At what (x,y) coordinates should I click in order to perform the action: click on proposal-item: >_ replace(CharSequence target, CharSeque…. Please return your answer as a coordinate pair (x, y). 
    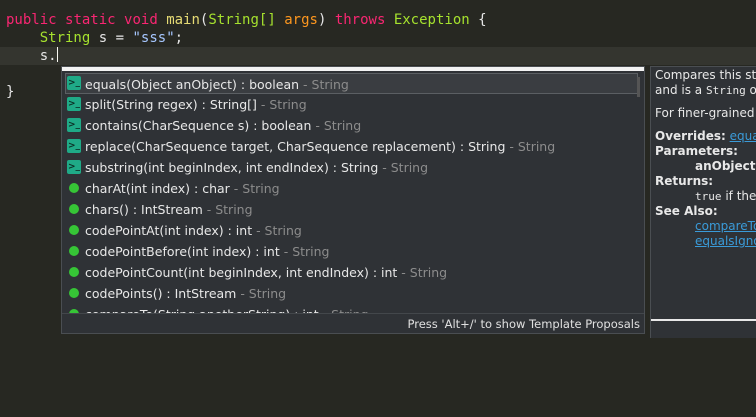
    Looking at the image, I should click on (353, 146).